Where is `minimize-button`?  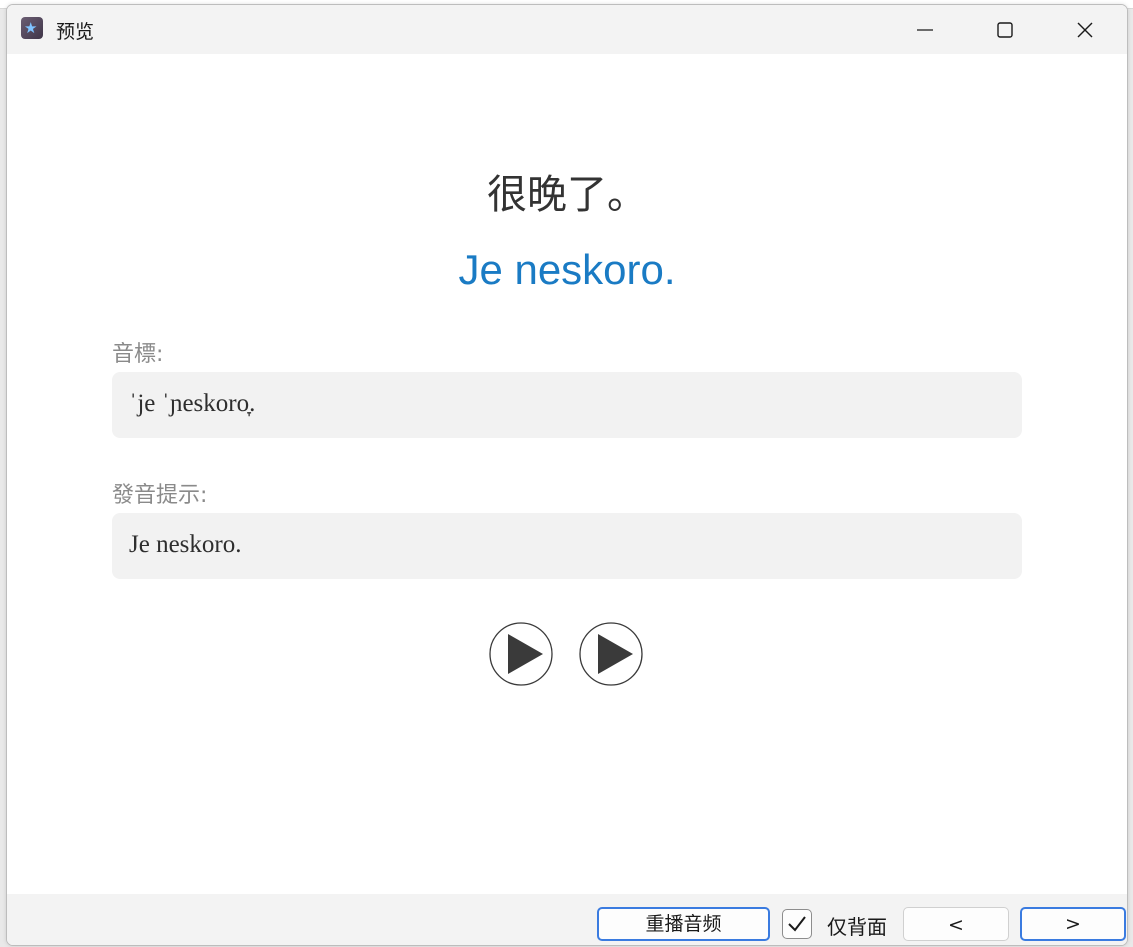 minimize-button is located at coordinates (925, 29).